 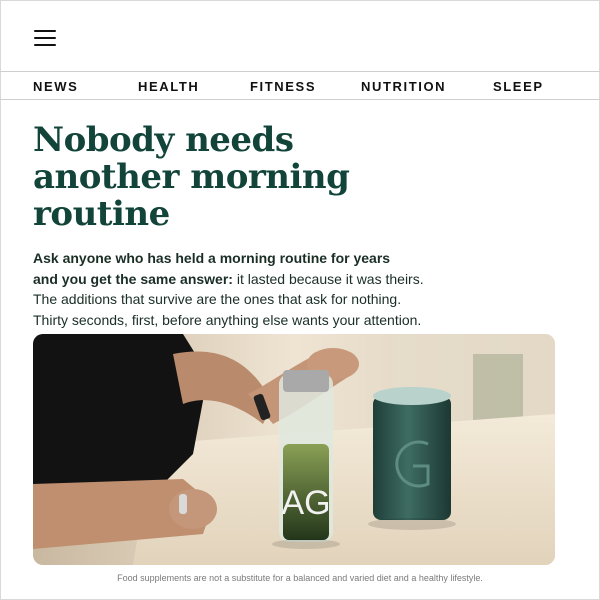 What do you see at coordinates (55, 86) in the screenshot?
I see `nav-item-news: NEWS` at bounding box center [55, 86].